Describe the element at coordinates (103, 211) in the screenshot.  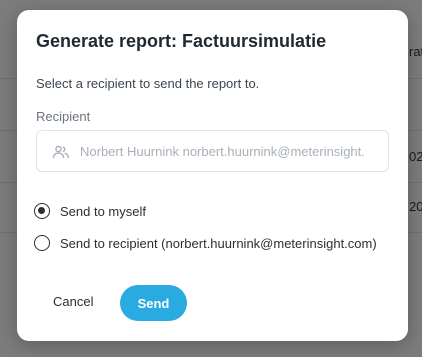
I see `send-to-myself-label: Send to myself` at that location.